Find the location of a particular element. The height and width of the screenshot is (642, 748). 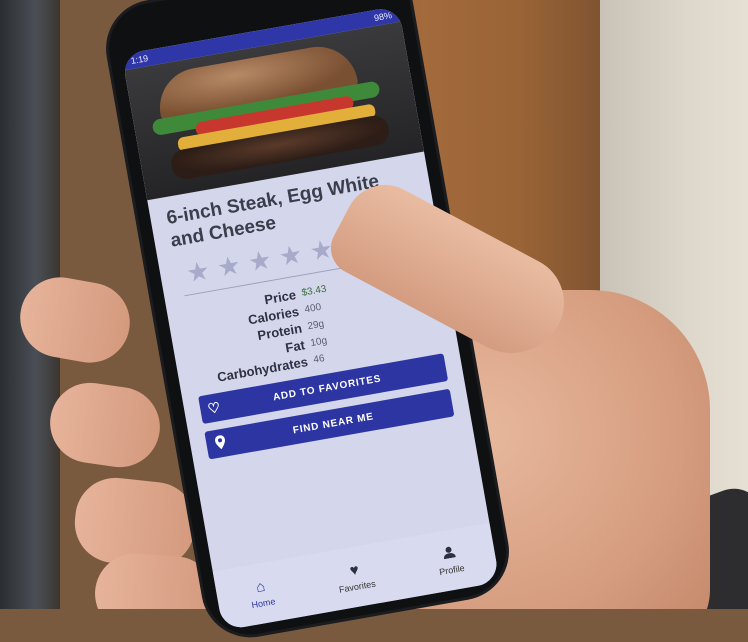

map-pin-icon is located at coordinates (220, 443).